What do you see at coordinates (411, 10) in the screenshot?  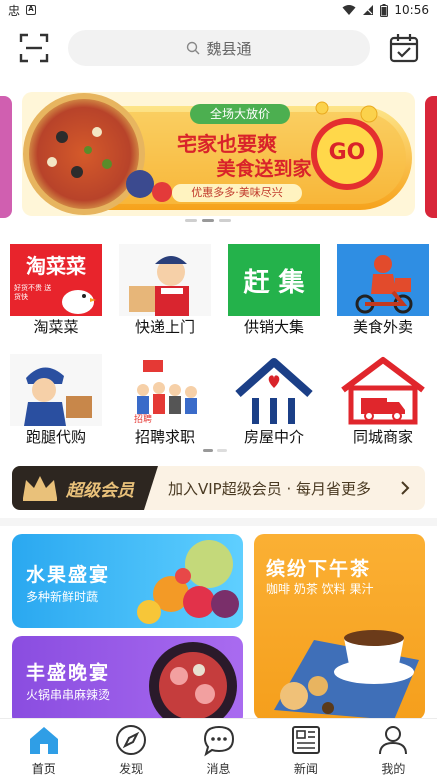 I see `status-time: 10:56` at bounding box center [411, 10].